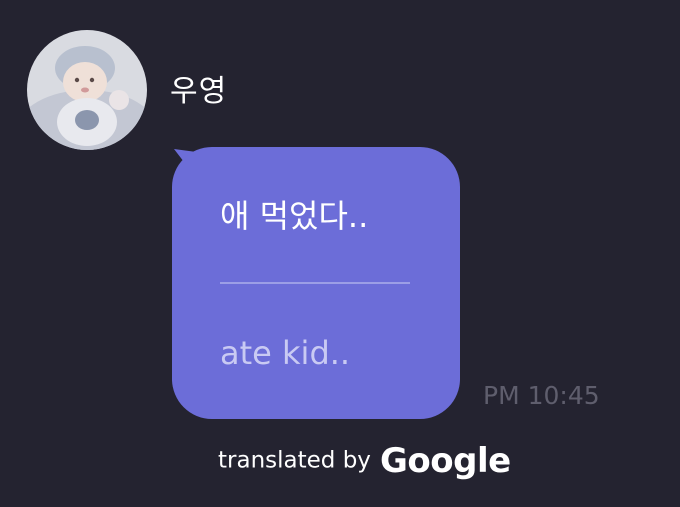 The height and width of the screenshot is (507, 680). I want to click on baby-photo-avatar-icon, so click(87, 90).